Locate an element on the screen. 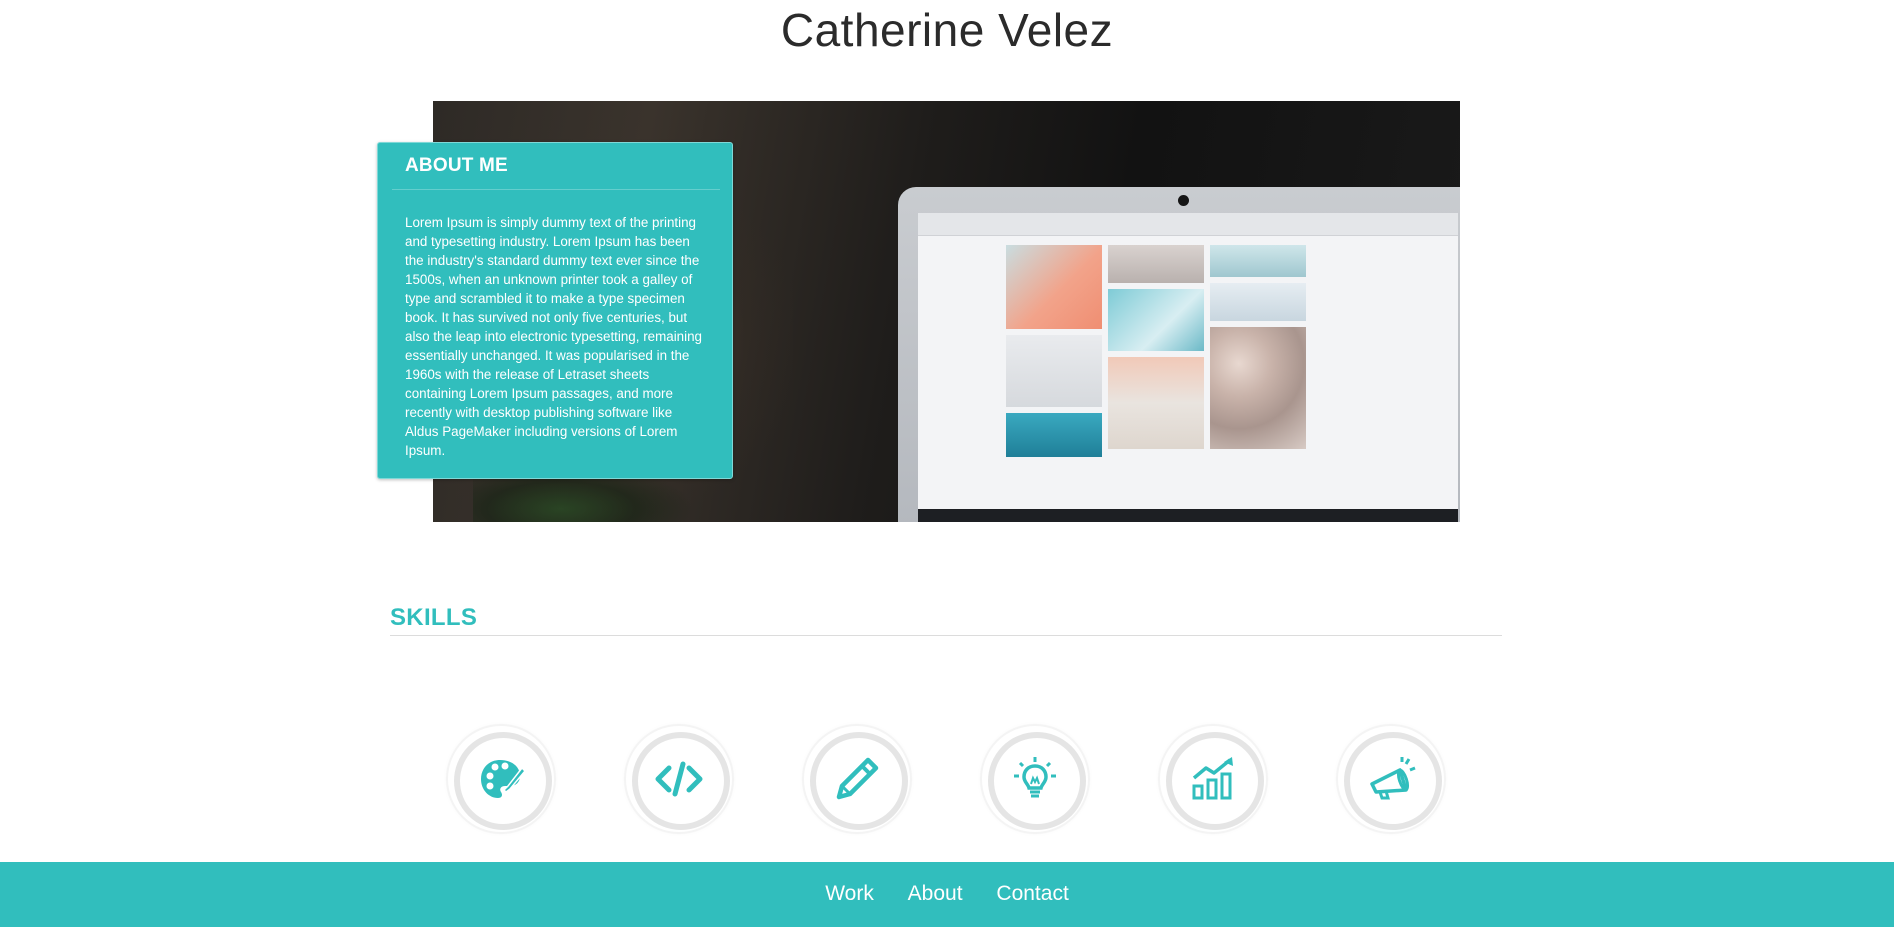 The height and width of the screenshot is (927, 1894). skill-design is located at coordinates (501, 779).